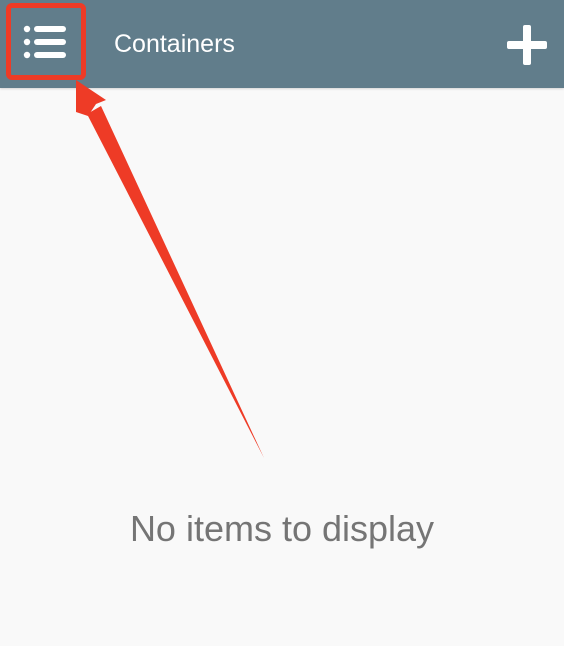 The image size is (564, 646). What do you see at coordinates (174, 44) in the screenshot?
I see `app-bar-title: Containers` at bounding box center [174, 44].